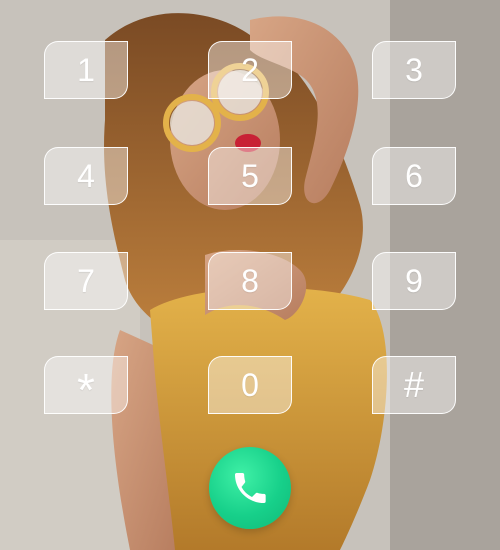 This screenshot has height=550, width=500. I want to click on dial-key-7: 7, so click(86, 281).